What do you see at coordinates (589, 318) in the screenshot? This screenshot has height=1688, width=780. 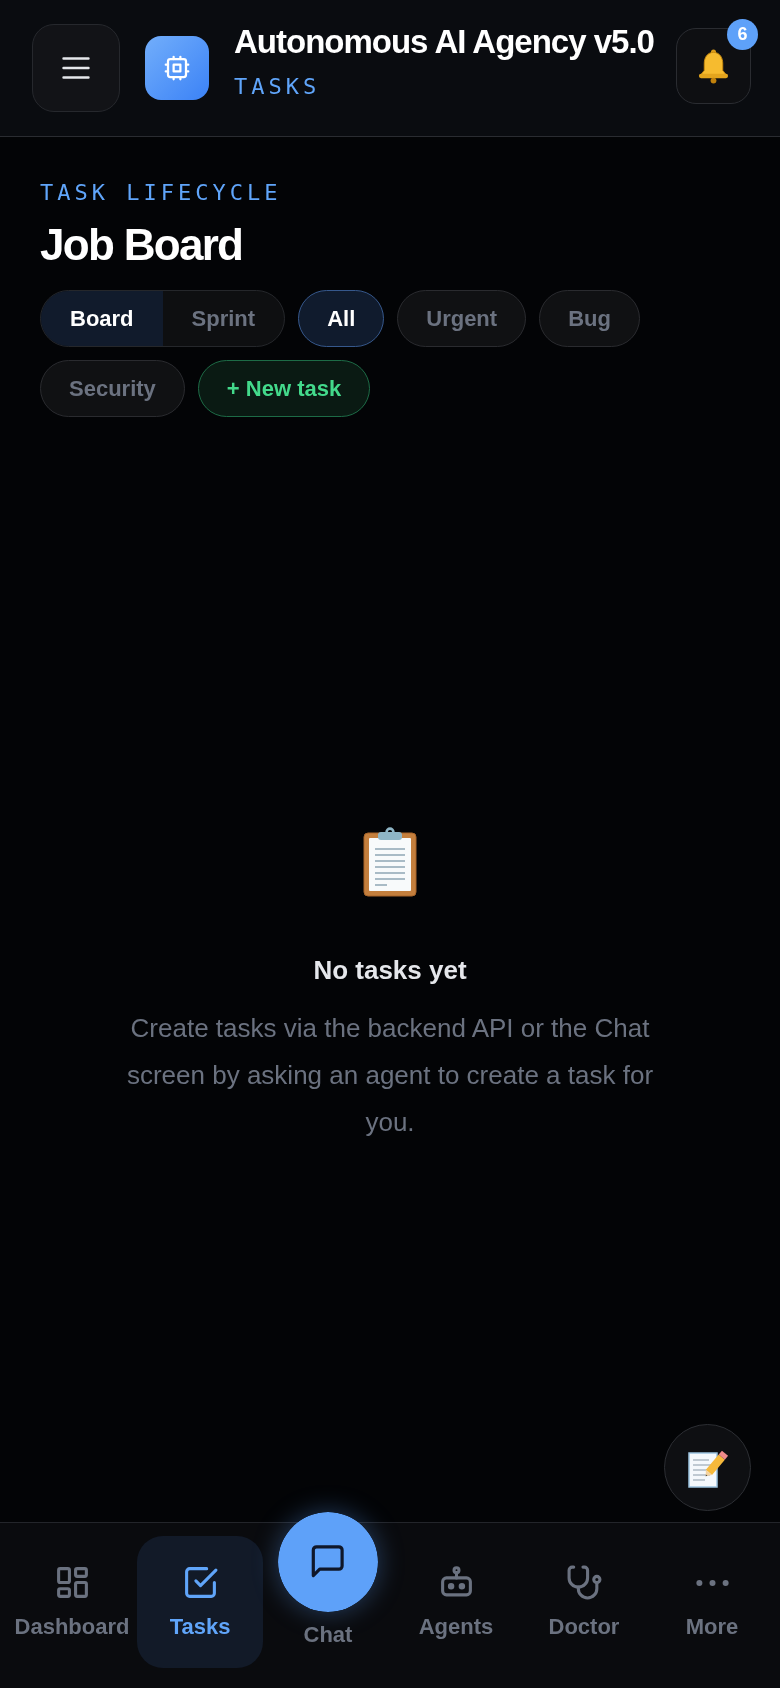 I see `filter-chip: Bug` at bounding box center [589, 318].